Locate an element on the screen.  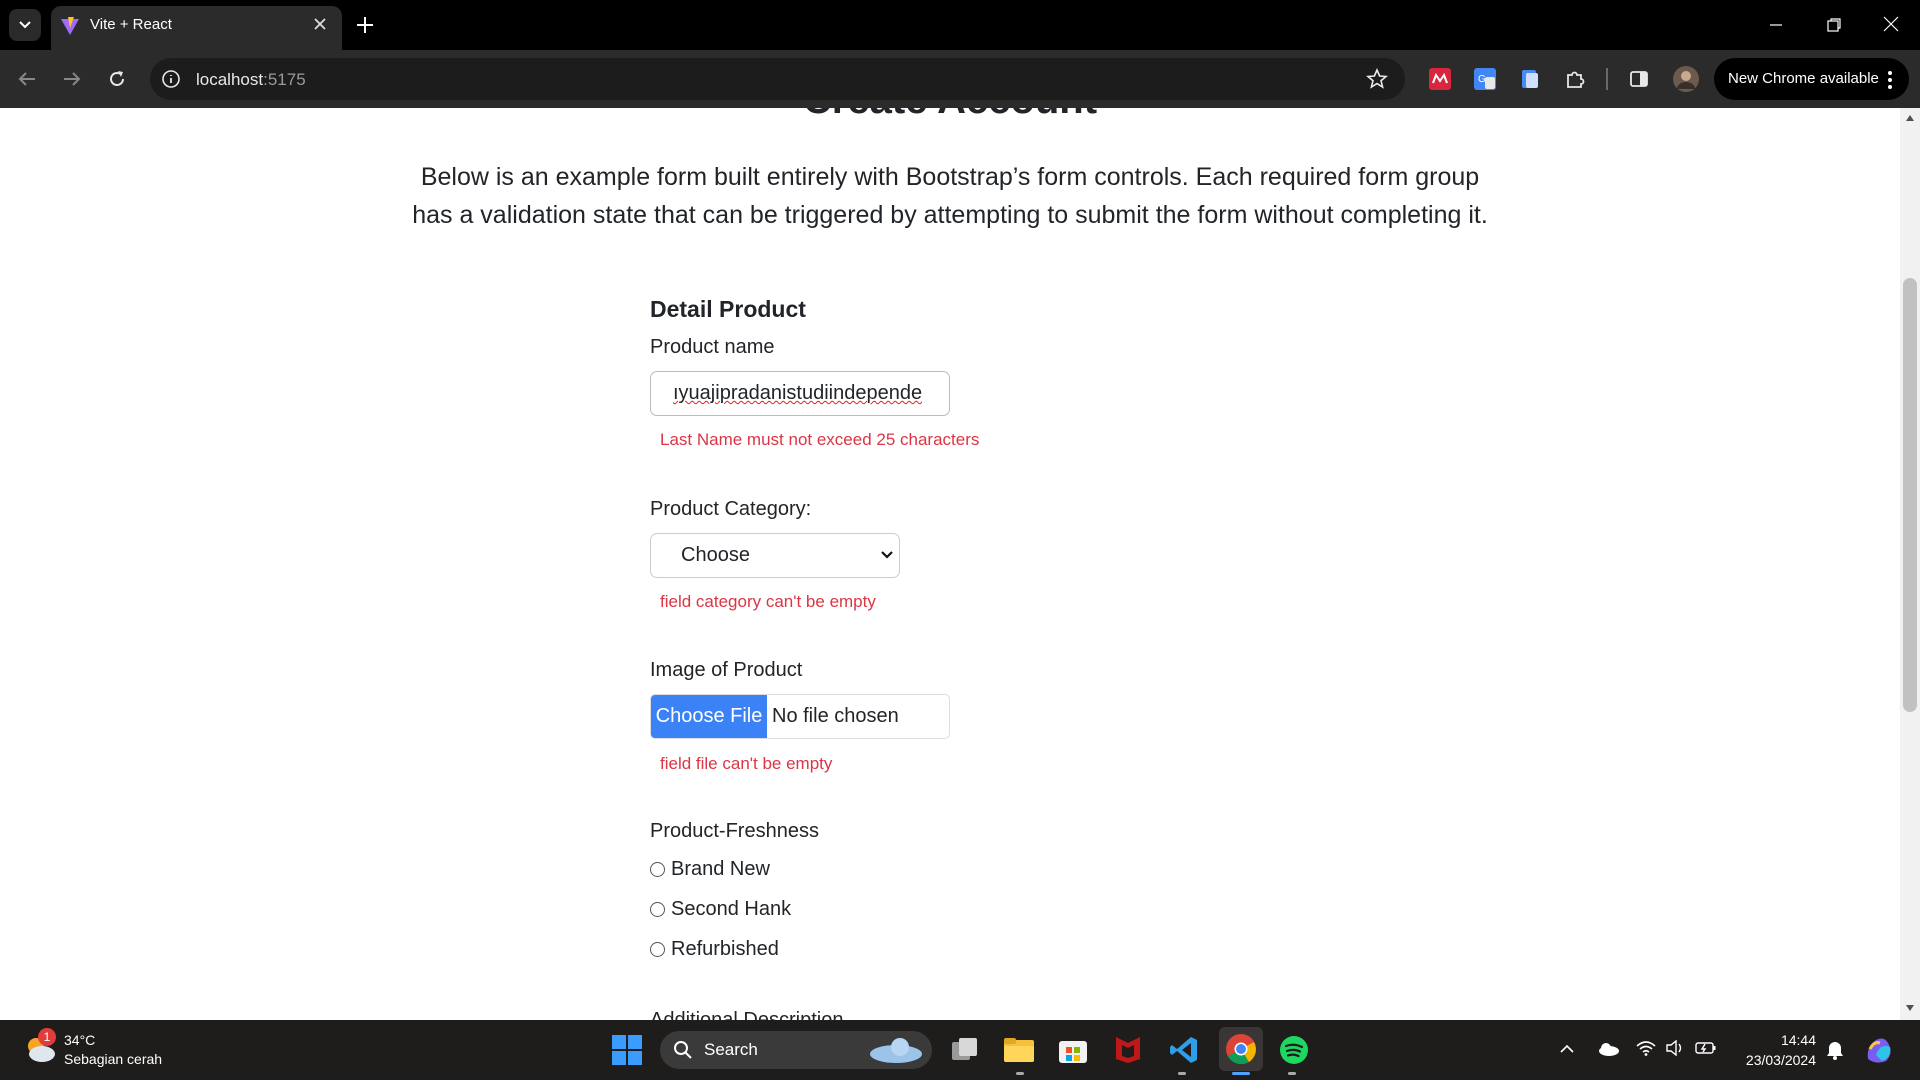
profile-avatar is located at coordinates (1686, 79).